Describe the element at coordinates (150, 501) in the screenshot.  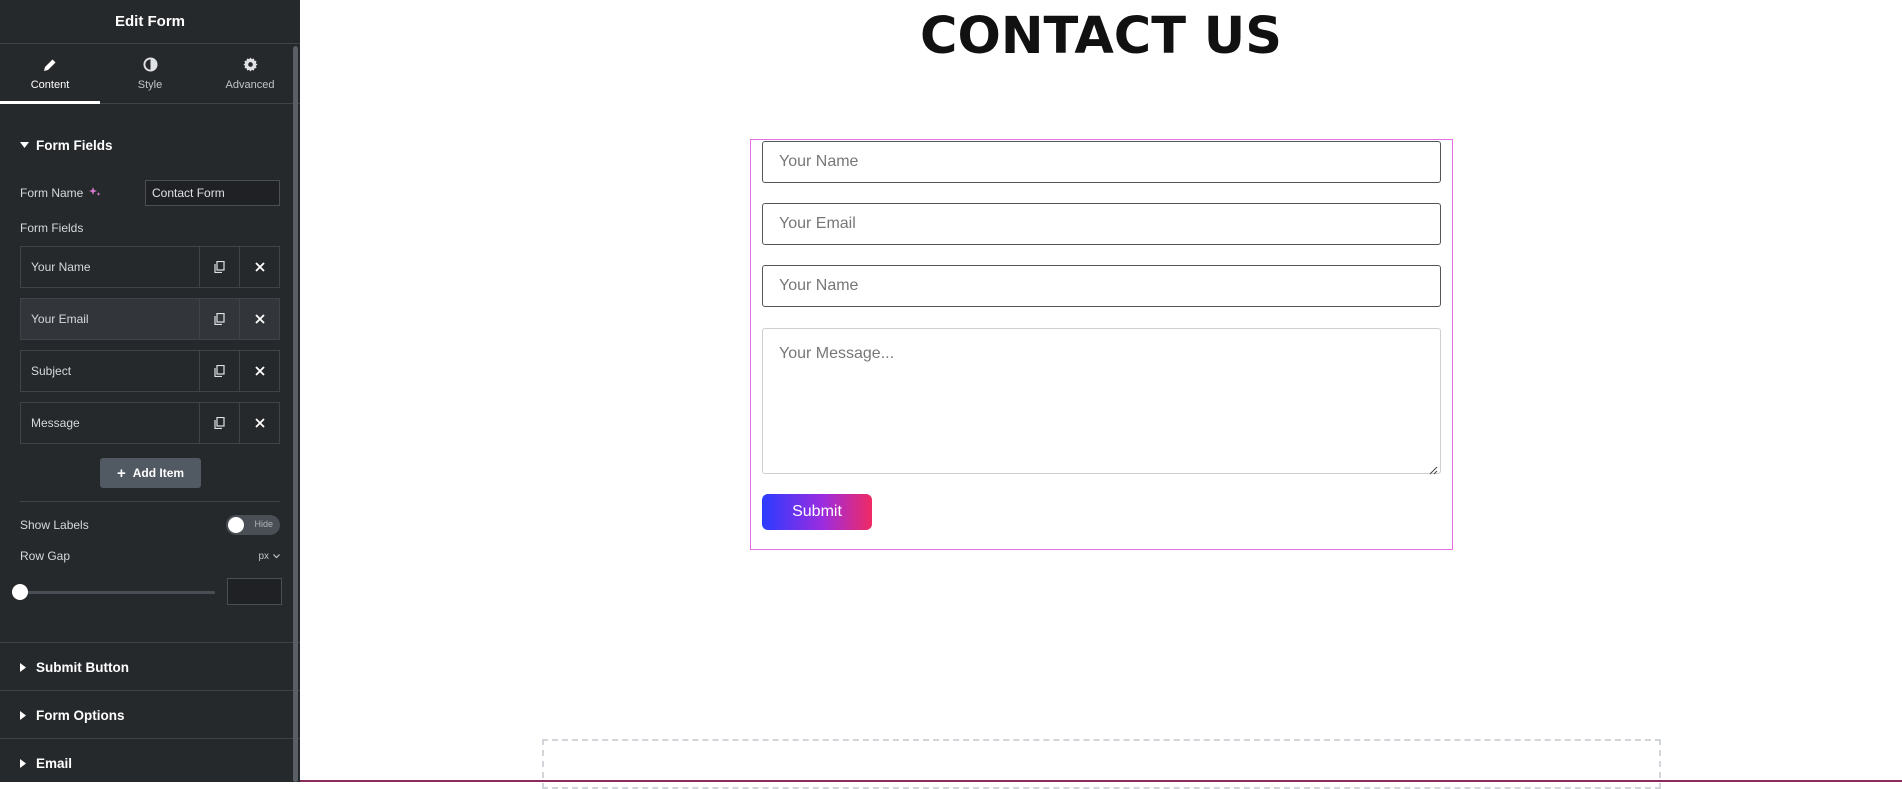
I see `divider` at that location.